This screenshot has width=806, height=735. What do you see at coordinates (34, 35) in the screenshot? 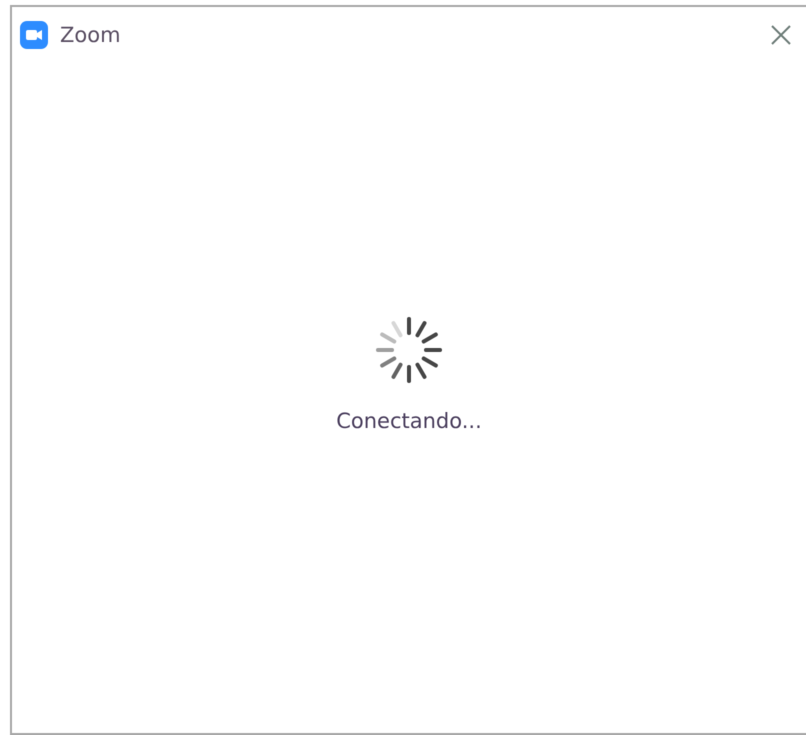
I see `camera-app-icon` at bounding box center [34, 35].